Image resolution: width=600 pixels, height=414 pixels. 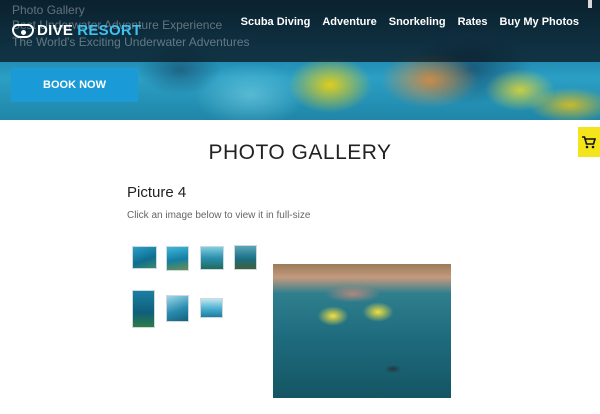 What do you see at coordinates (276, 22) in the screenshot?
I see `nav-item-scuba-diving: Scuba Diving` at bounding box center [276, 22].